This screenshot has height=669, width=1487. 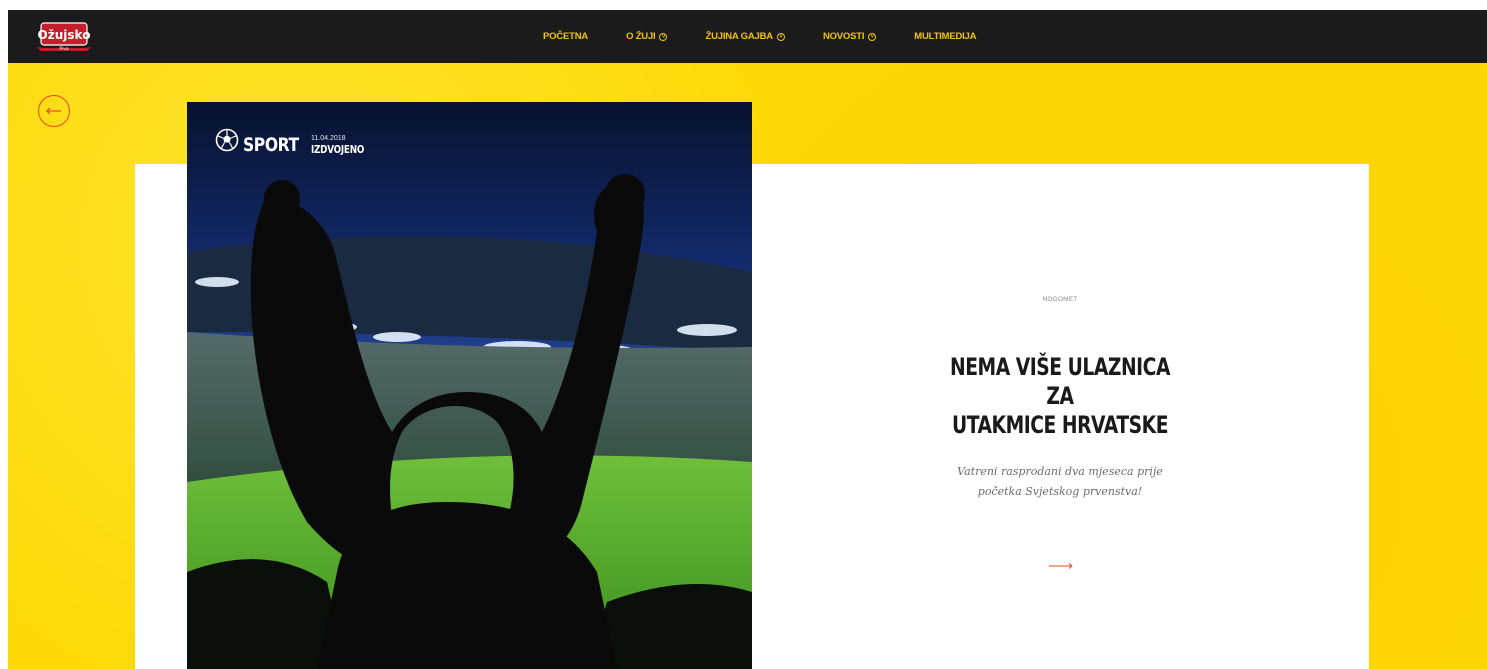 I want to click on nav-item-label: ŽUJINA GAJBA, so click(x=739, y=36).